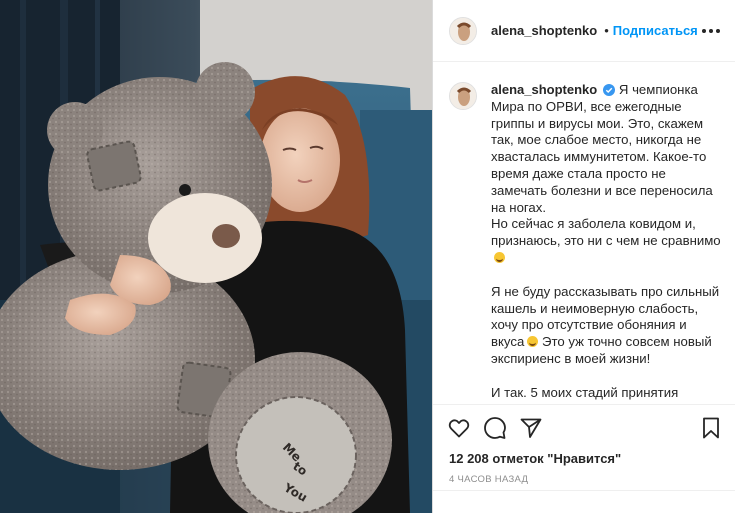 Image resolution: width=735 pixels, height=513 pixels. I want to click on post-header: alena_shoptenko • Подписаться, so click(584, 31).